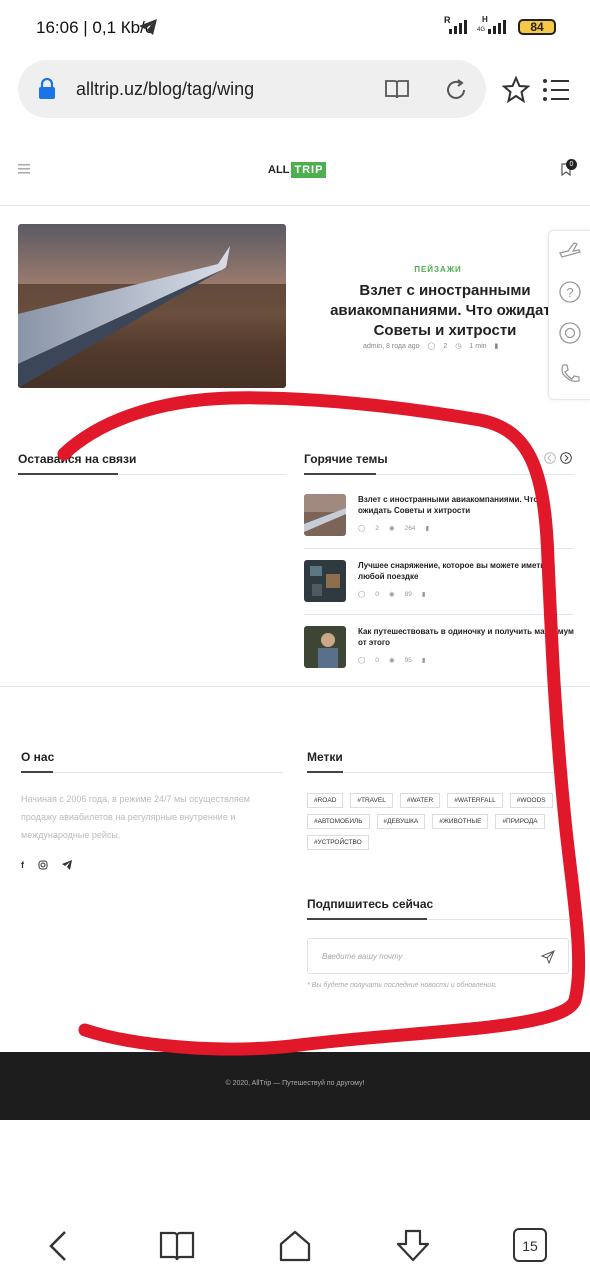 This screenshot has width=590, height=1280. I want to click on tag-link: #ROAD, so click(325, 800).